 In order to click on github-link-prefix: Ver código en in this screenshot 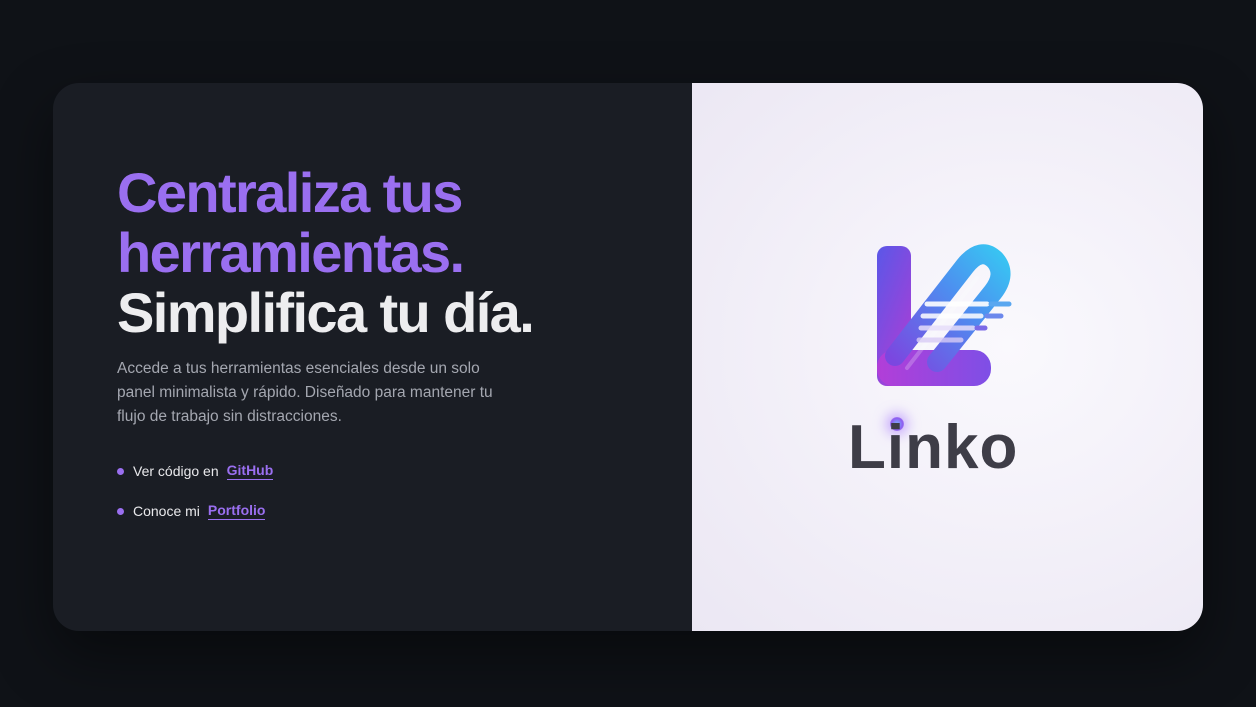, I will do `click(176, 471)`.